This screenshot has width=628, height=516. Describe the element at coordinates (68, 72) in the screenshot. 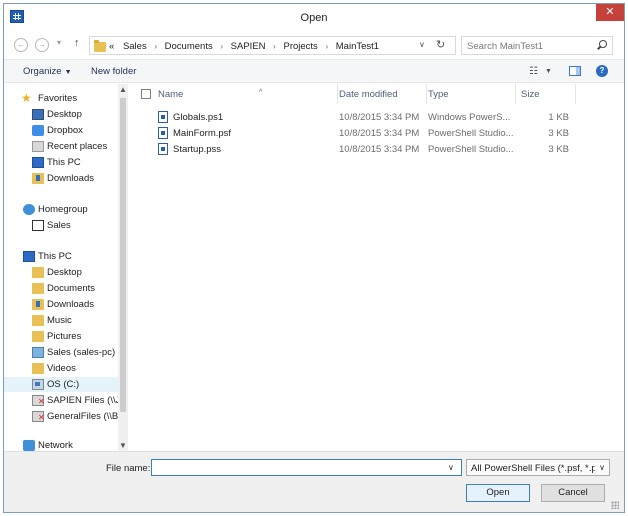

I see `chevron-down-icon: ▼` at that location.